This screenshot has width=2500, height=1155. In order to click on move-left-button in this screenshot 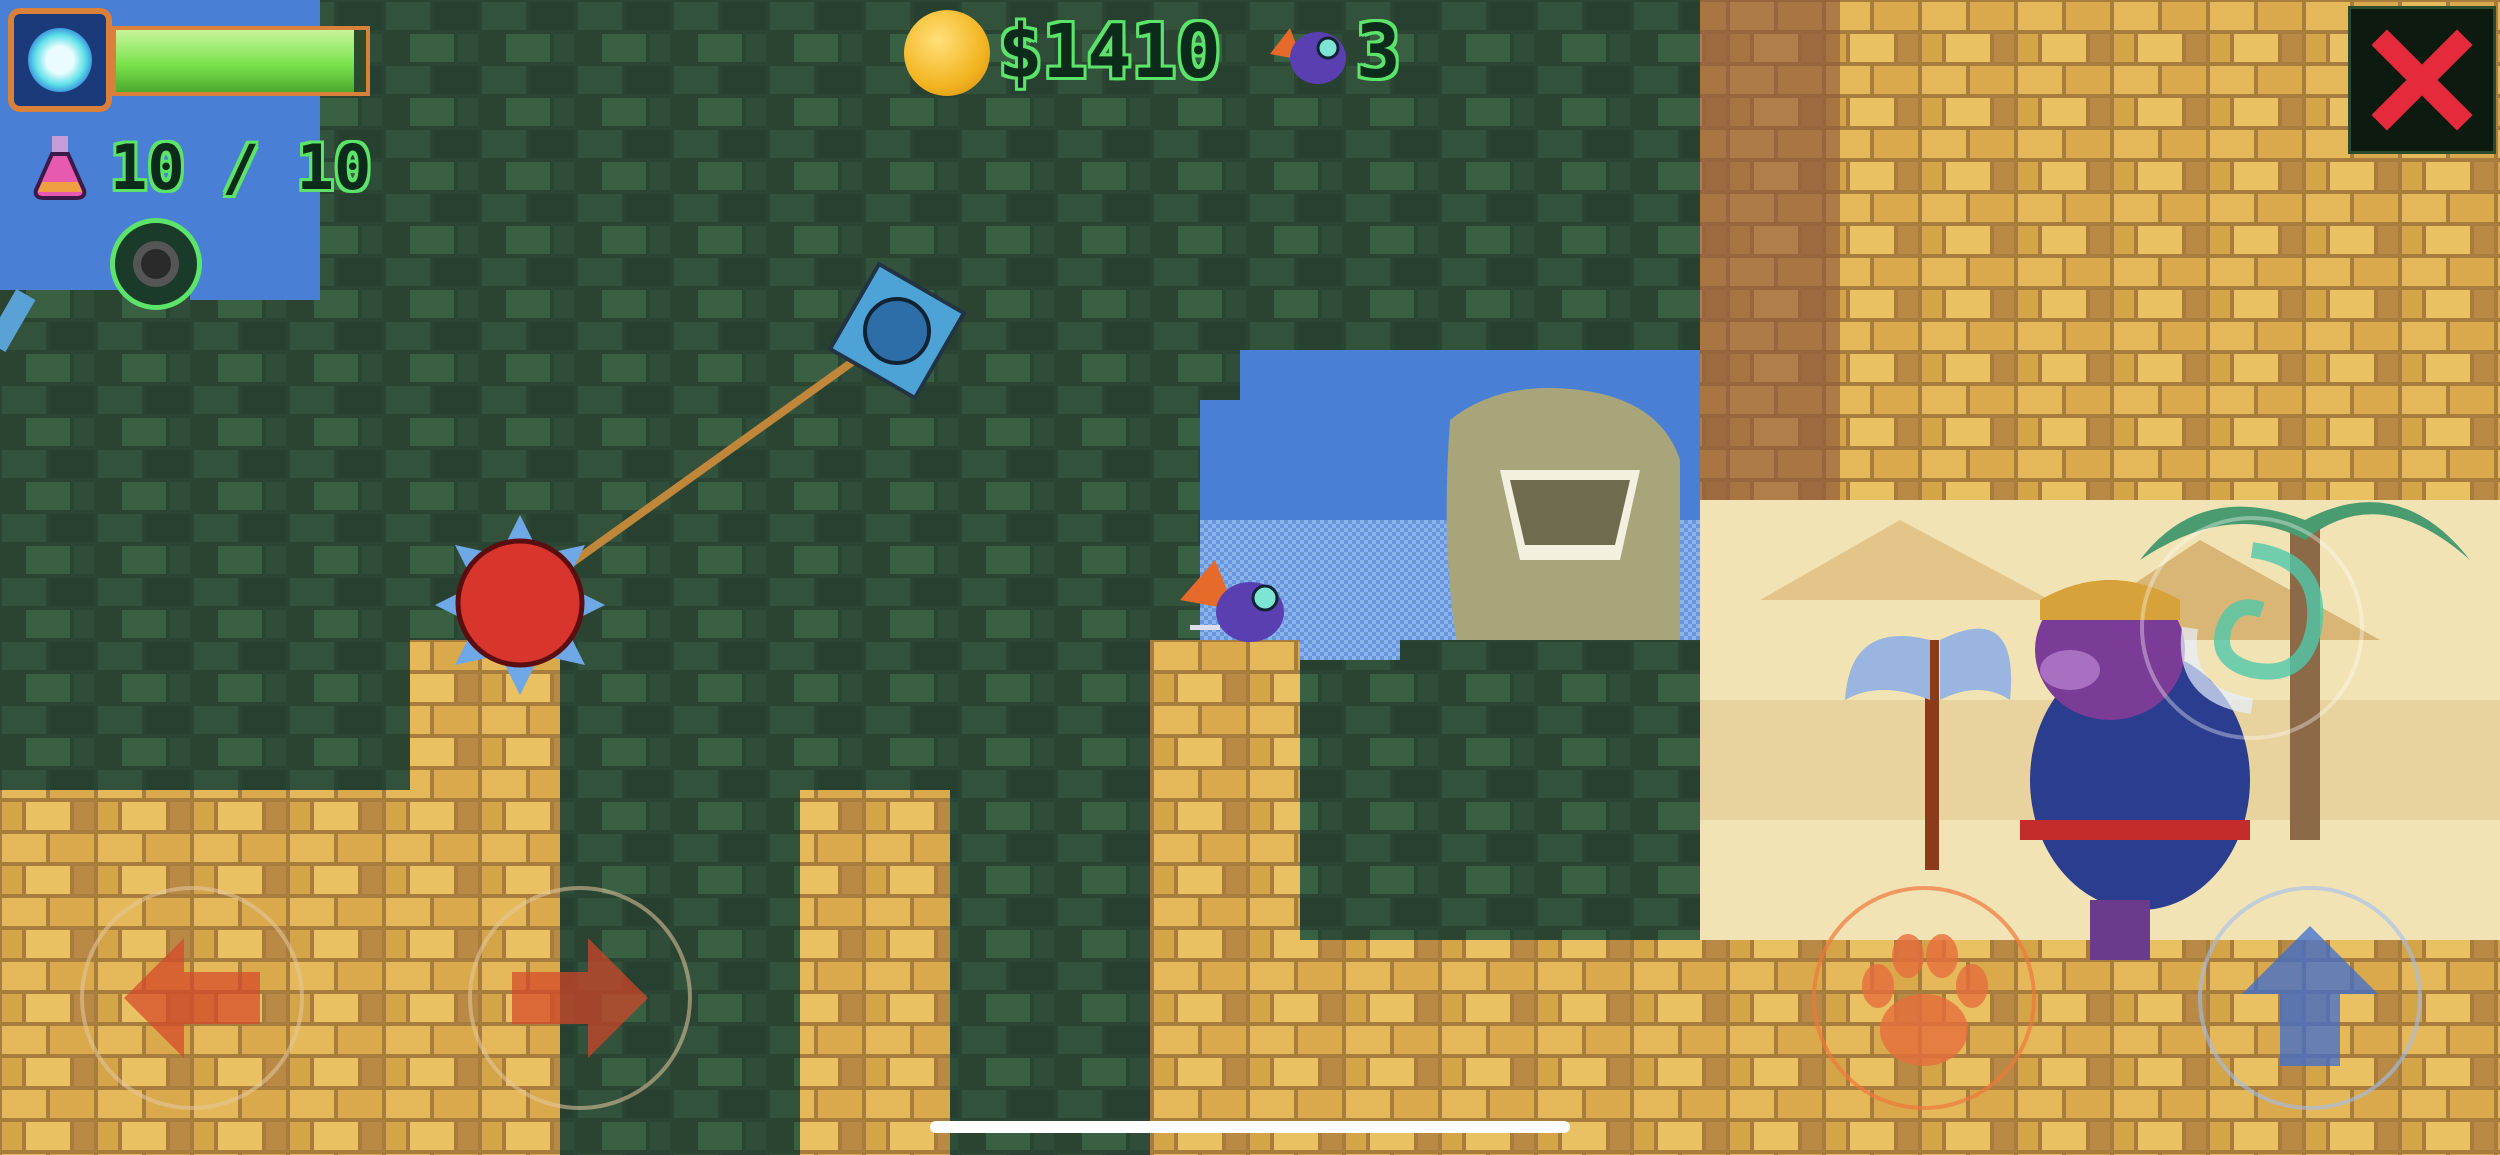, I will do `click(192, 998)`.